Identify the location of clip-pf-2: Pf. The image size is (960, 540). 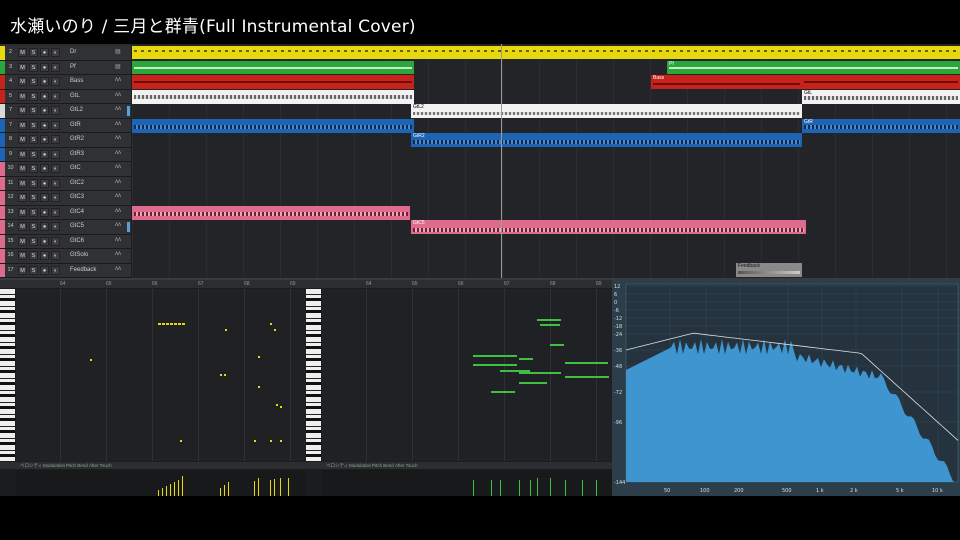
(813, 67).